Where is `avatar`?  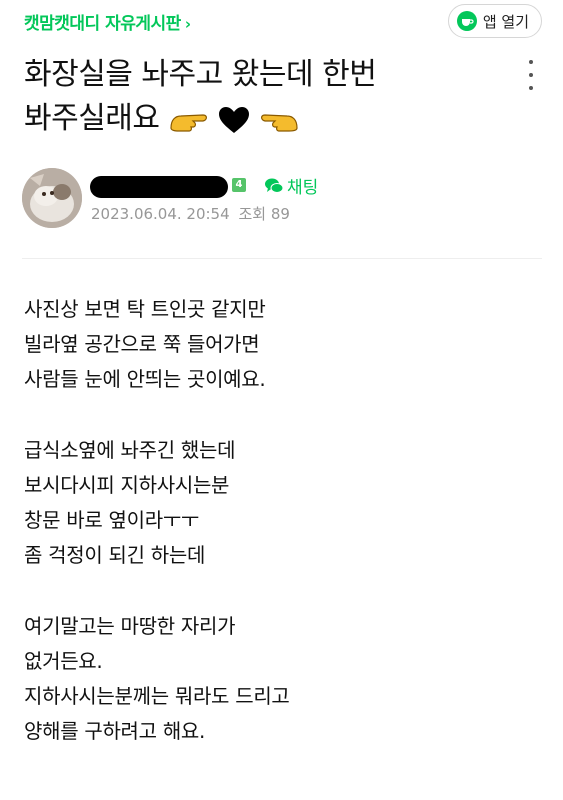 avatar is located at coordinates (52, 198).